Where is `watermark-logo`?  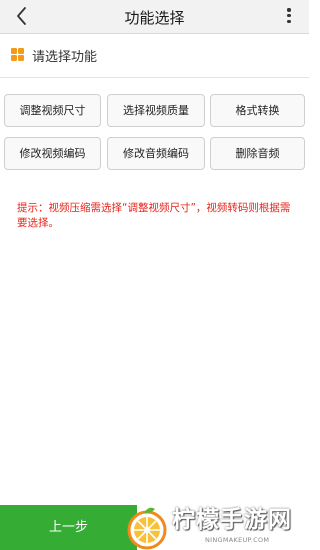 watermark-logo is located at coordinates (147, 528).